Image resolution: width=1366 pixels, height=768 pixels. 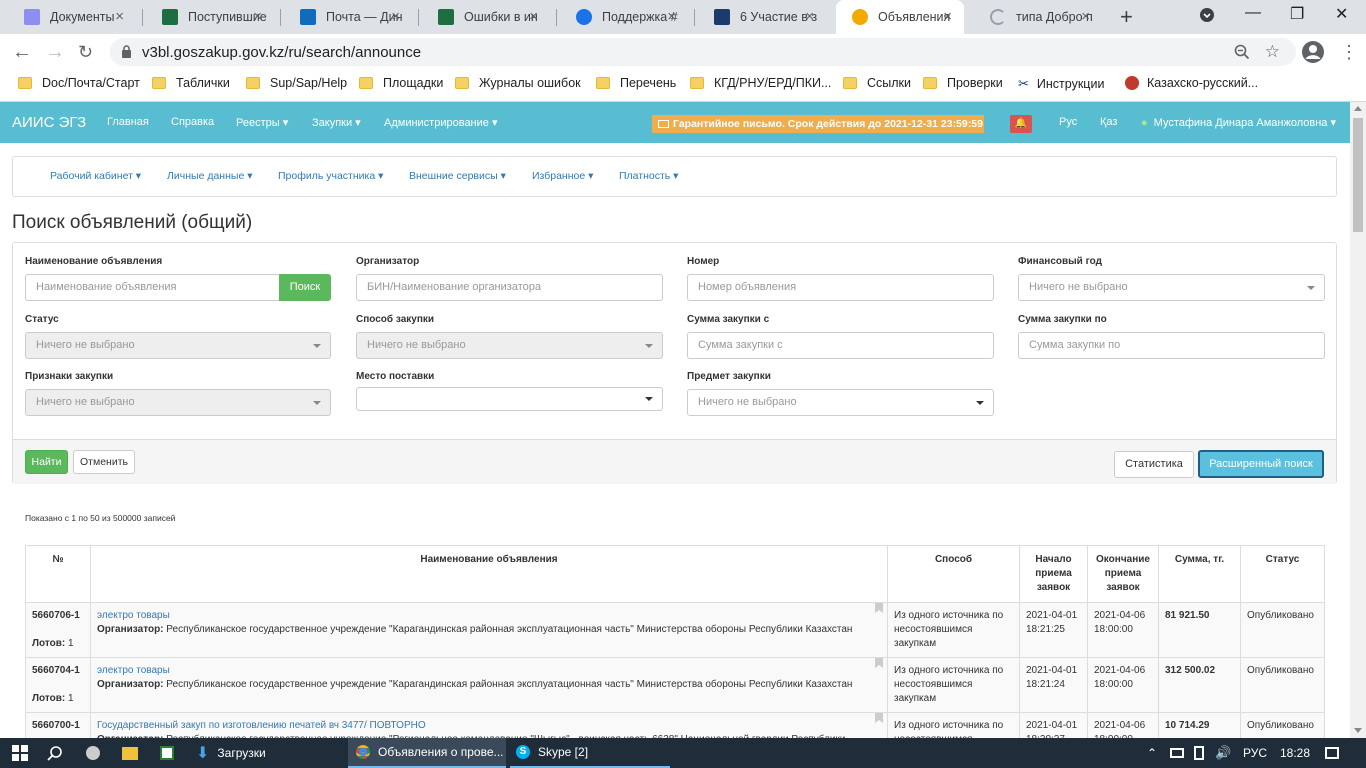 What do you see at coordinates (457, 176) in the screenshot?
I see `subnav-external-services: Внешние сервисы ▾` at bounding box center [457, 176].